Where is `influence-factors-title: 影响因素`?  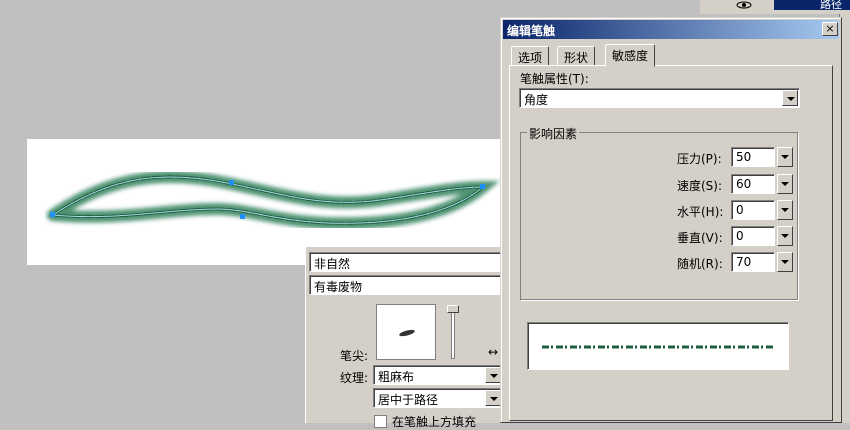
influence-factors-title: 影响因素 is located at coordinates (553, 133).